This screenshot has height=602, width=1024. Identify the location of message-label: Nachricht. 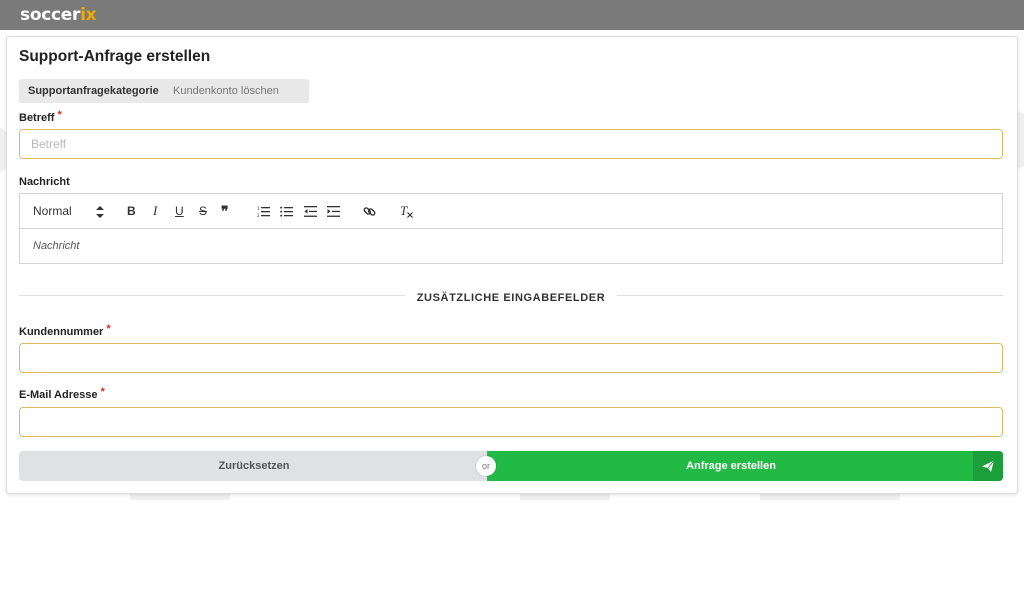
(44, 182).